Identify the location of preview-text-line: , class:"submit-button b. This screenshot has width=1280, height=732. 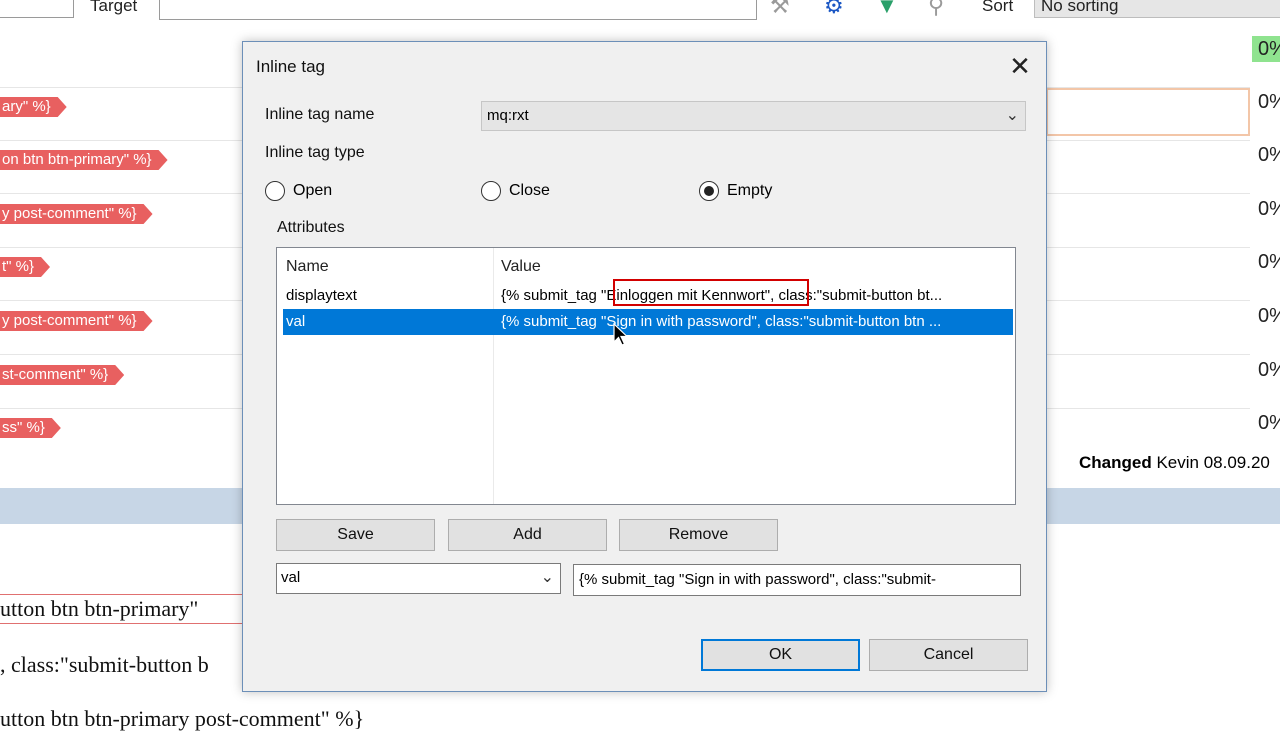
(104, 664).